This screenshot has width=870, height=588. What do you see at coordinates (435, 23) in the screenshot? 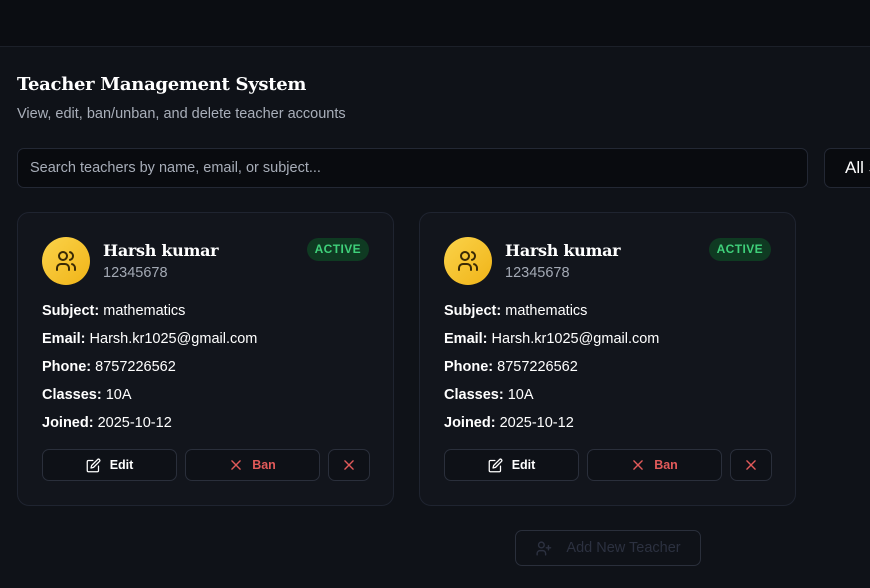
I see `top-bar` at bounding box center [435, 23].